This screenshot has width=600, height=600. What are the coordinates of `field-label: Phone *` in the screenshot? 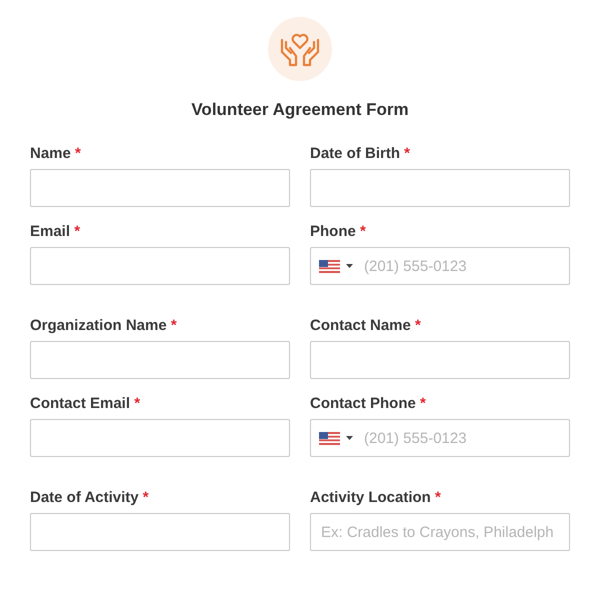 It's located at (338, 232).